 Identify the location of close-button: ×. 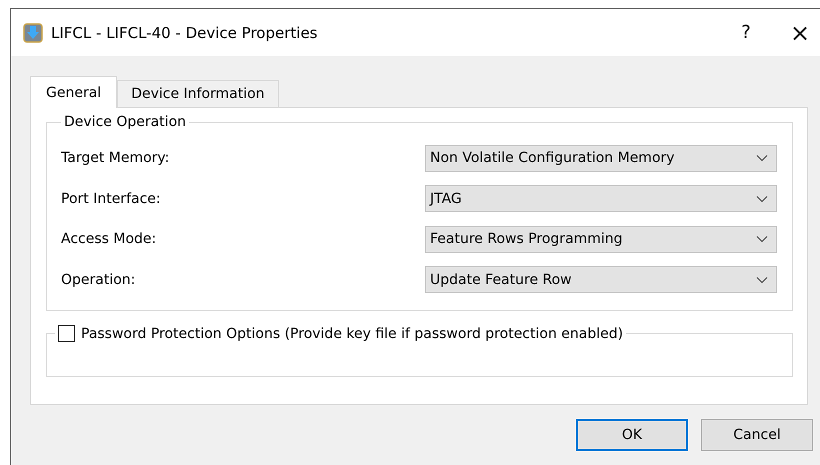
(798, 32).